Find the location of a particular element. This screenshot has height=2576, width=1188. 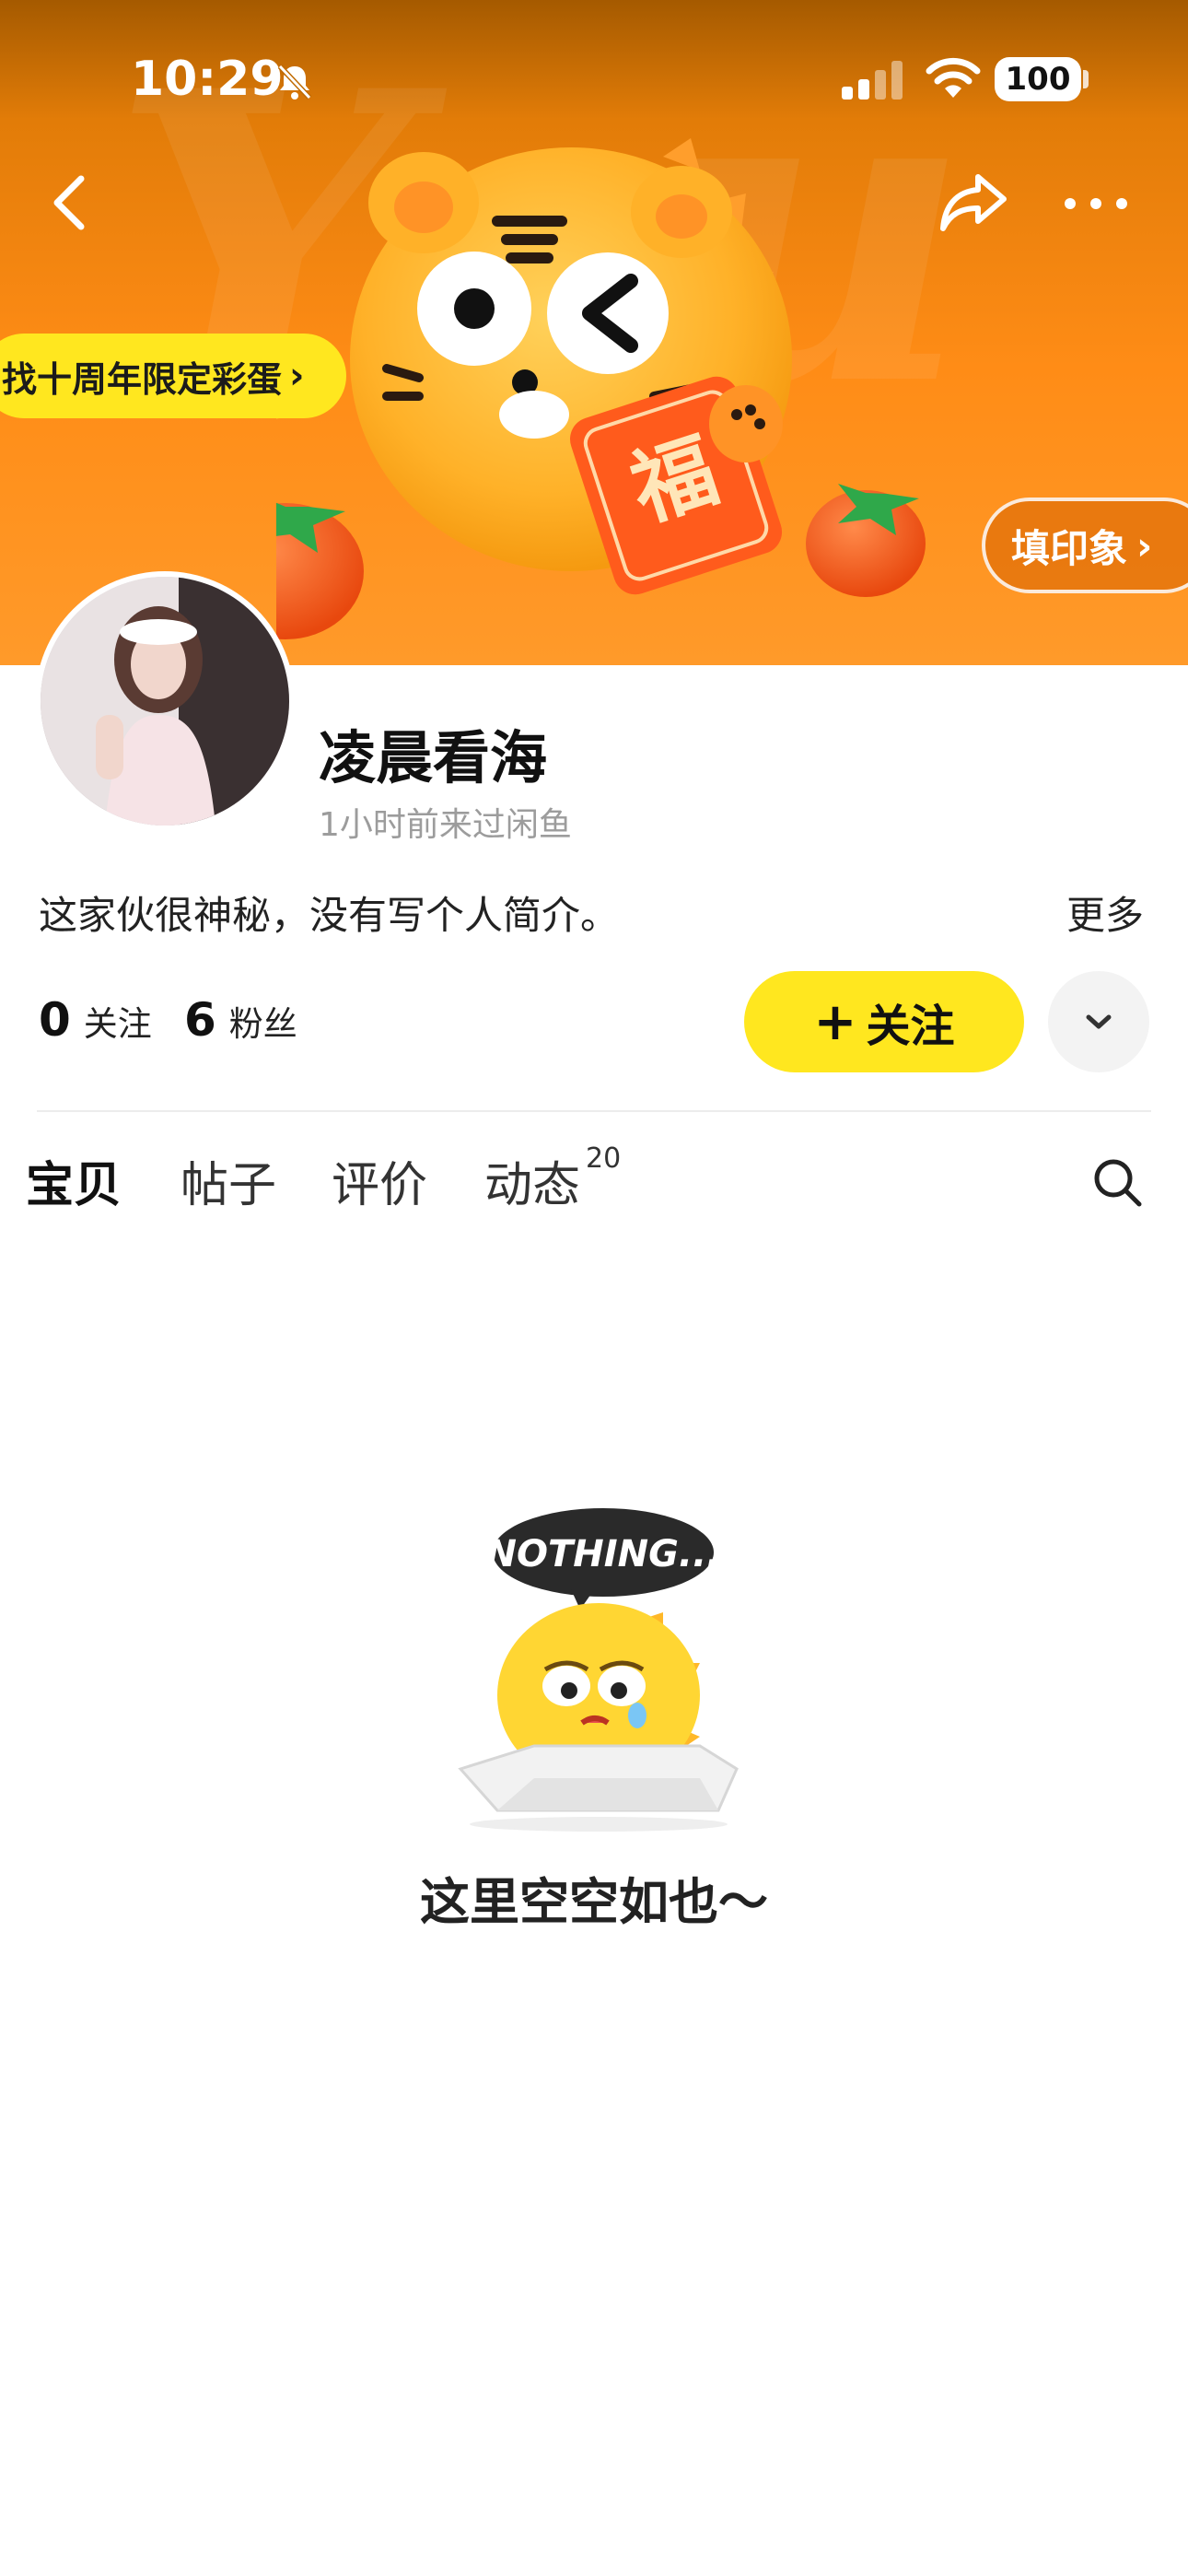

tab-items: 宝贝 is located at coordinates (75, 1180).